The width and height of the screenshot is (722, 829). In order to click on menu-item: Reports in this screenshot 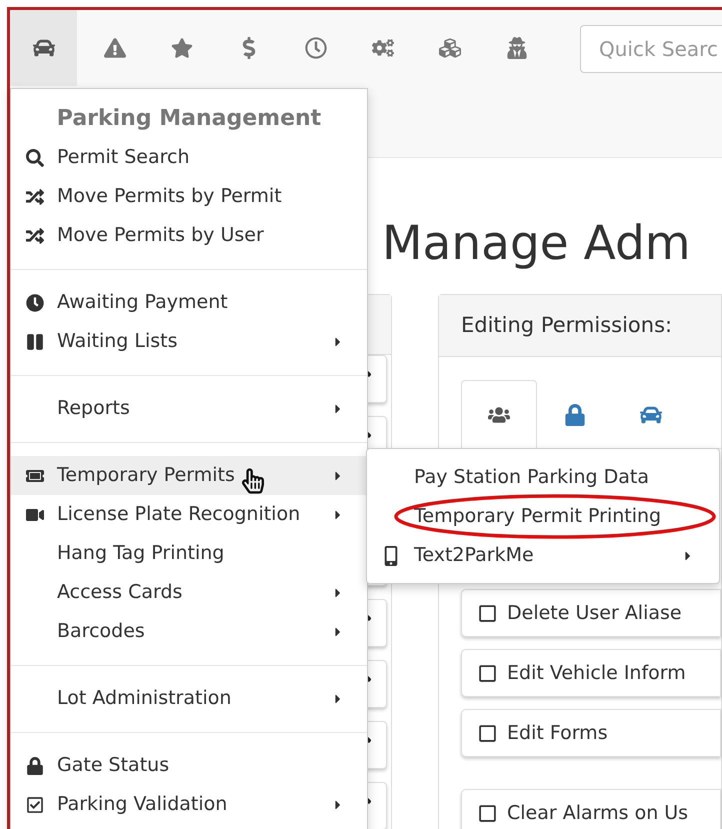, I will do `click(189, 408)`.